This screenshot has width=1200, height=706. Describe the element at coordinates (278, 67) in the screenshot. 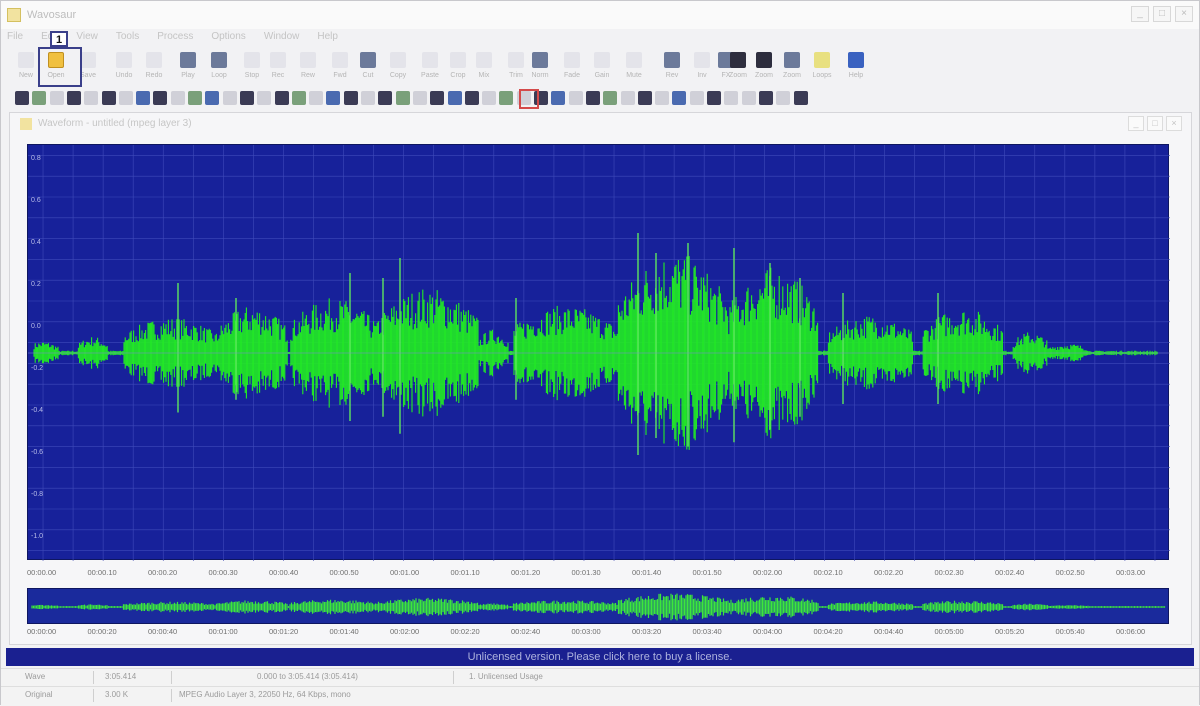

I see `toolbar-button-rec: Rec` at that location.